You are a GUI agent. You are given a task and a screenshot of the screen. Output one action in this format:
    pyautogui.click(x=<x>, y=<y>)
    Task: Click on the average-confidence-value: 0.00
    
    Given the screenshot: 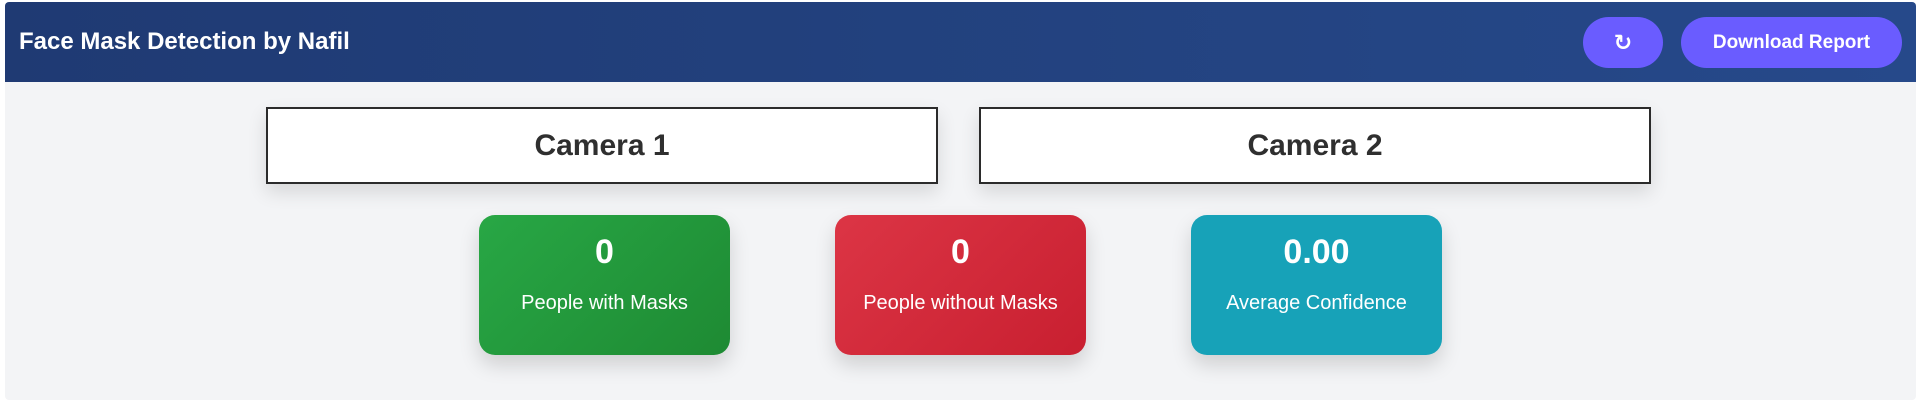 What is the action you would take?
    pyautogui.click(x=1316, y=252)
    